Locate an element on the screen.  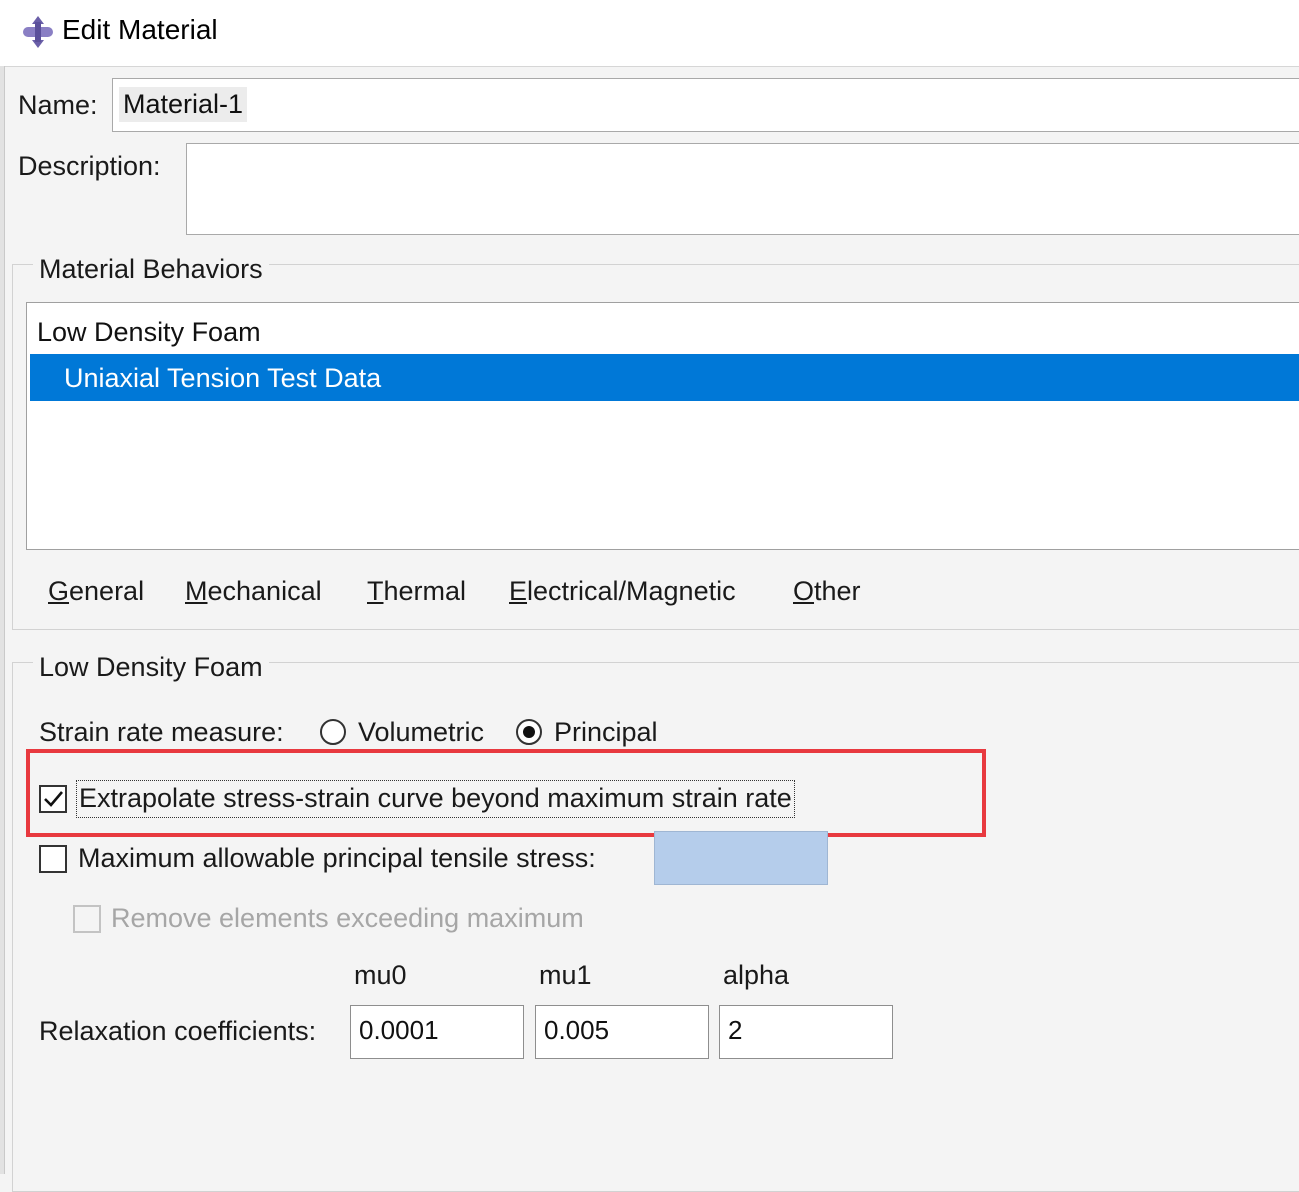
mu1-value: 0.005 is located at coordinates (577, 1030).